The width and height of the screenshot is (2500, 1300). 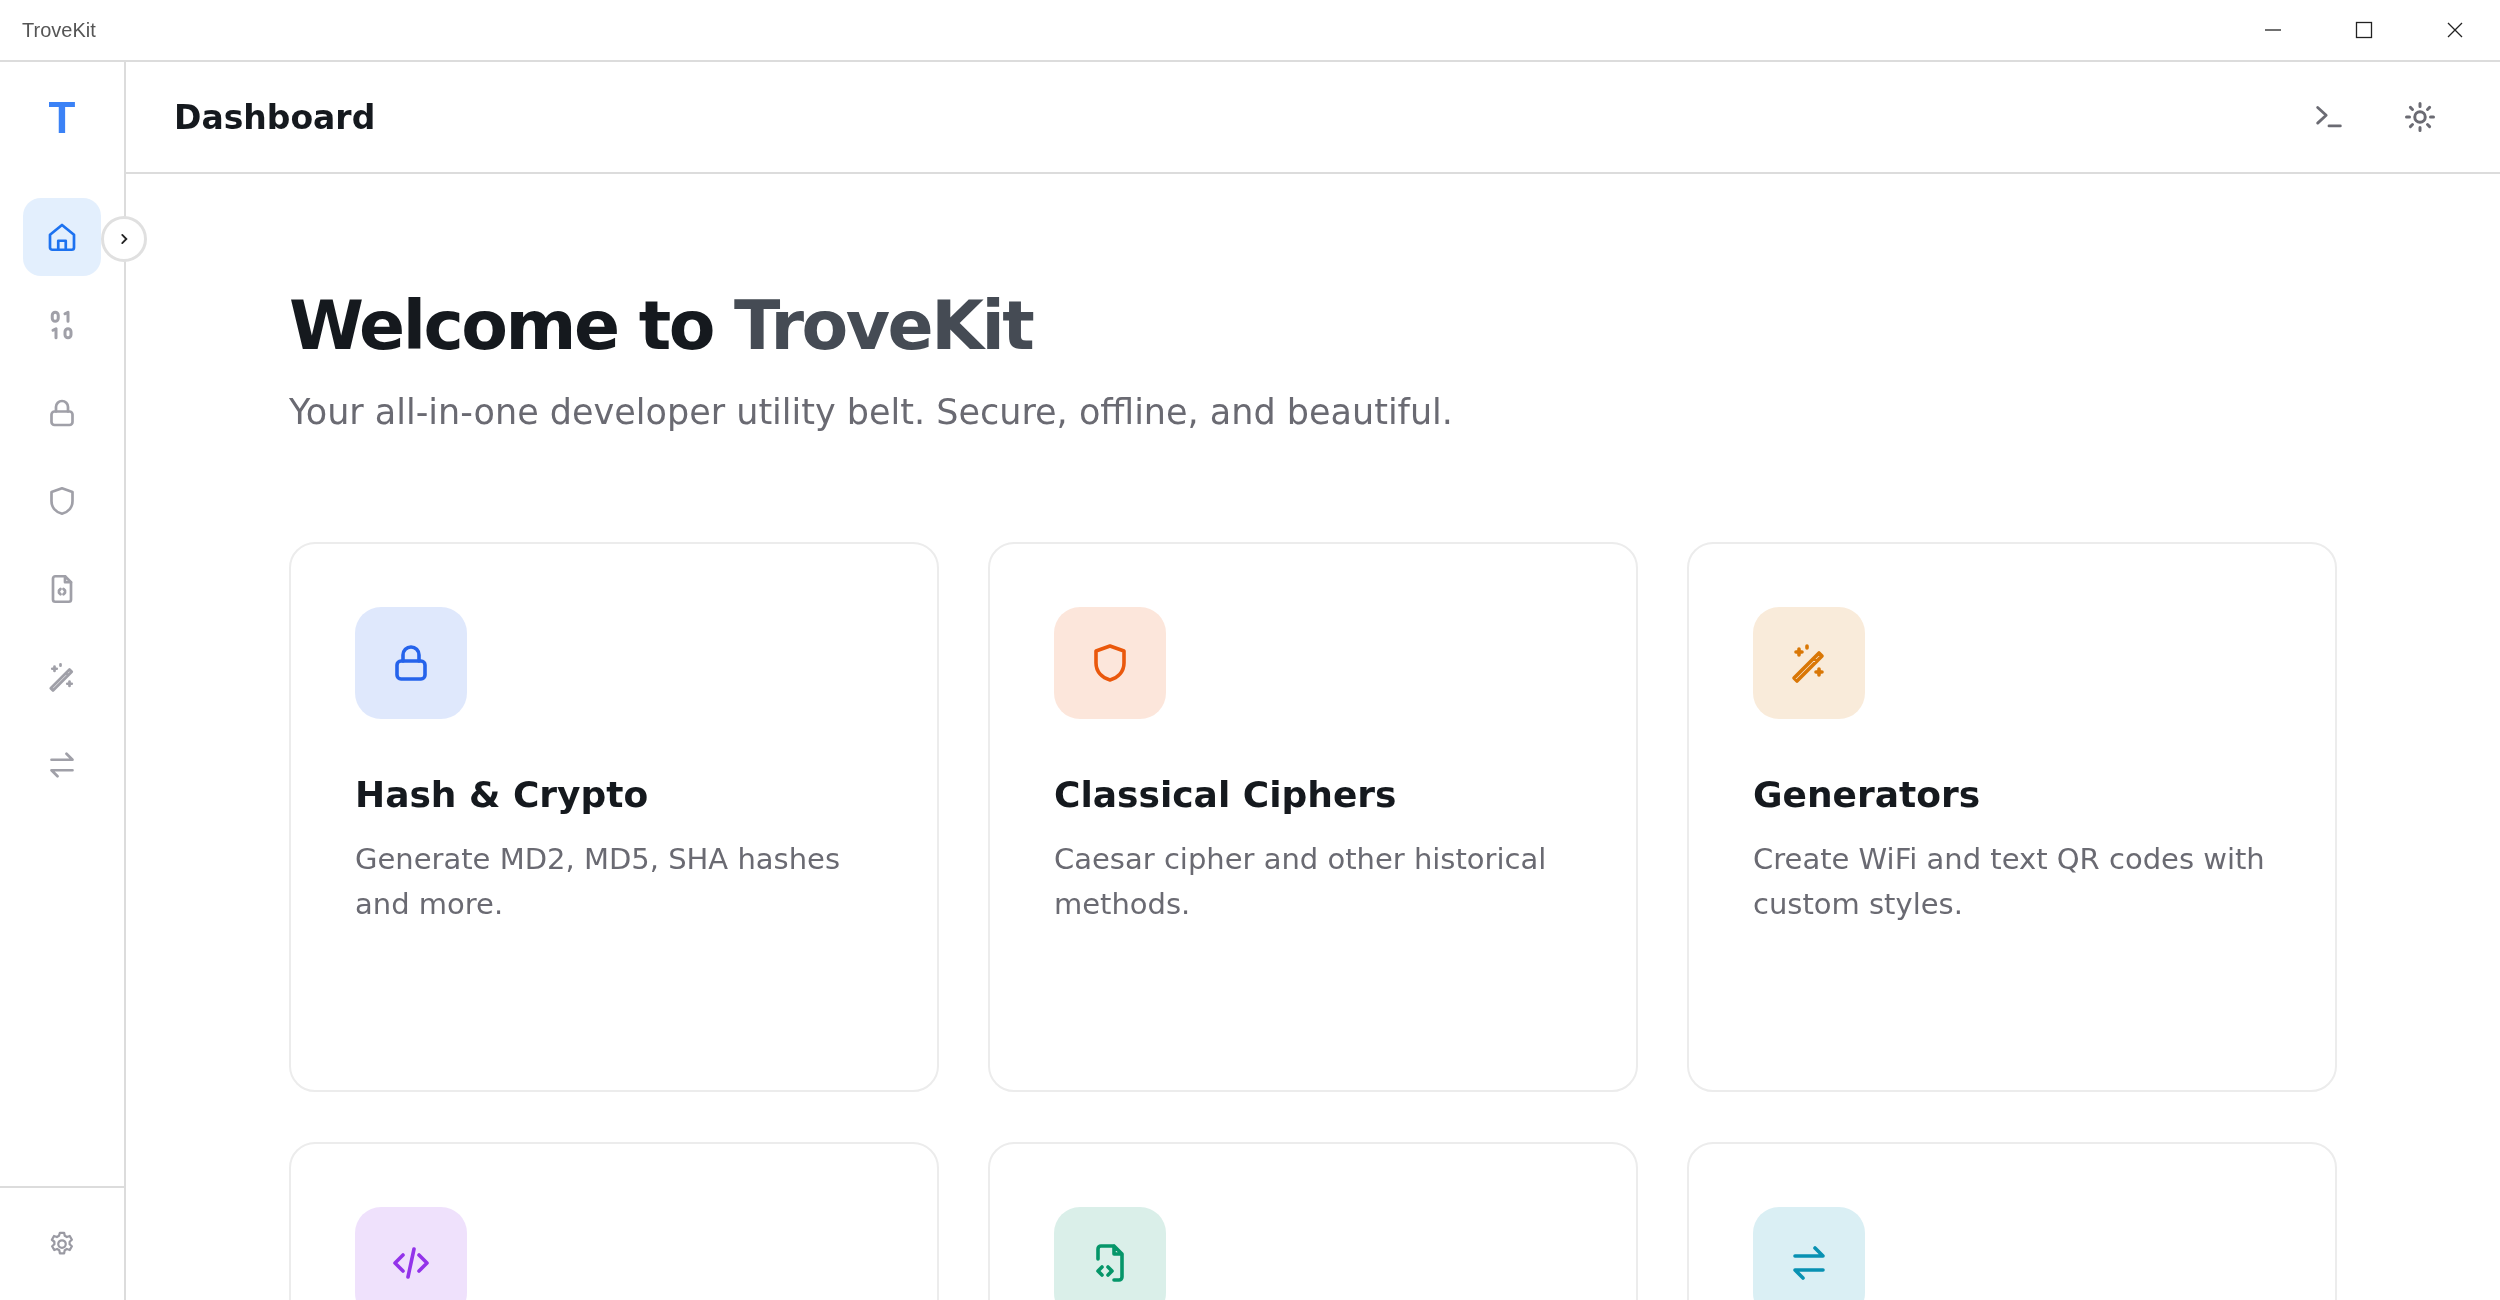 I want to click on sun-icon, so click(x=2420, y=117).